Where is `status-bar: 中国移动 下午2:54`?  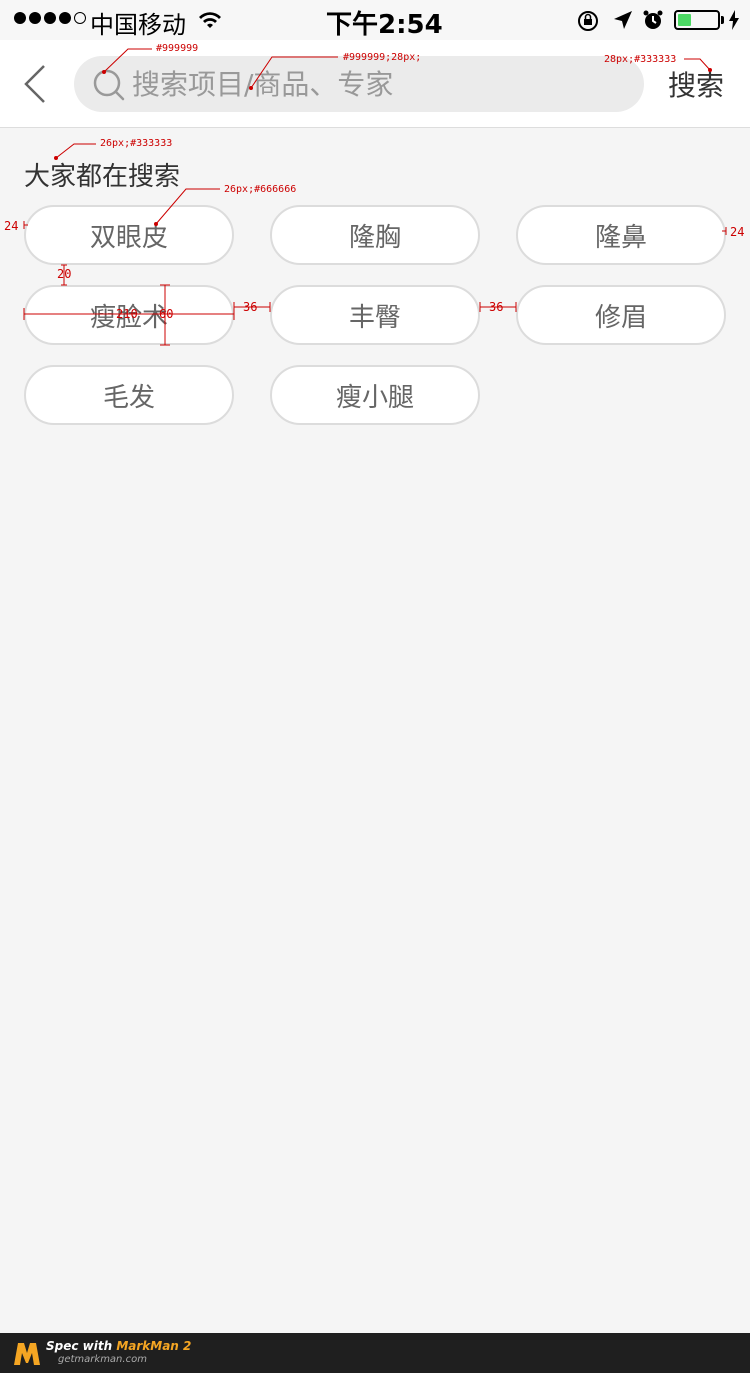 status-bar: 中国移动 下午2:54 is located at coordinates (375, 20).